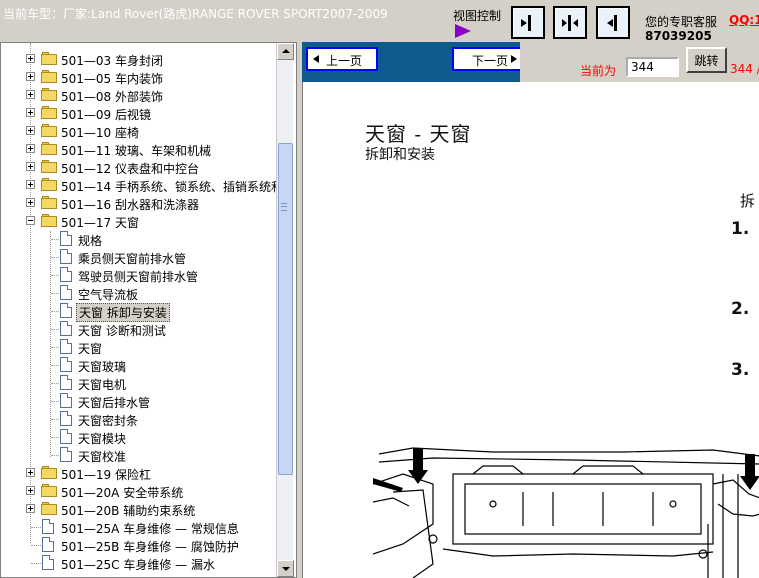  What do you see at coordinates (122, 493) in the screenshot?
I see `tree-item-label: 501—20A 安全带系统` at bounding box center [122, 493].